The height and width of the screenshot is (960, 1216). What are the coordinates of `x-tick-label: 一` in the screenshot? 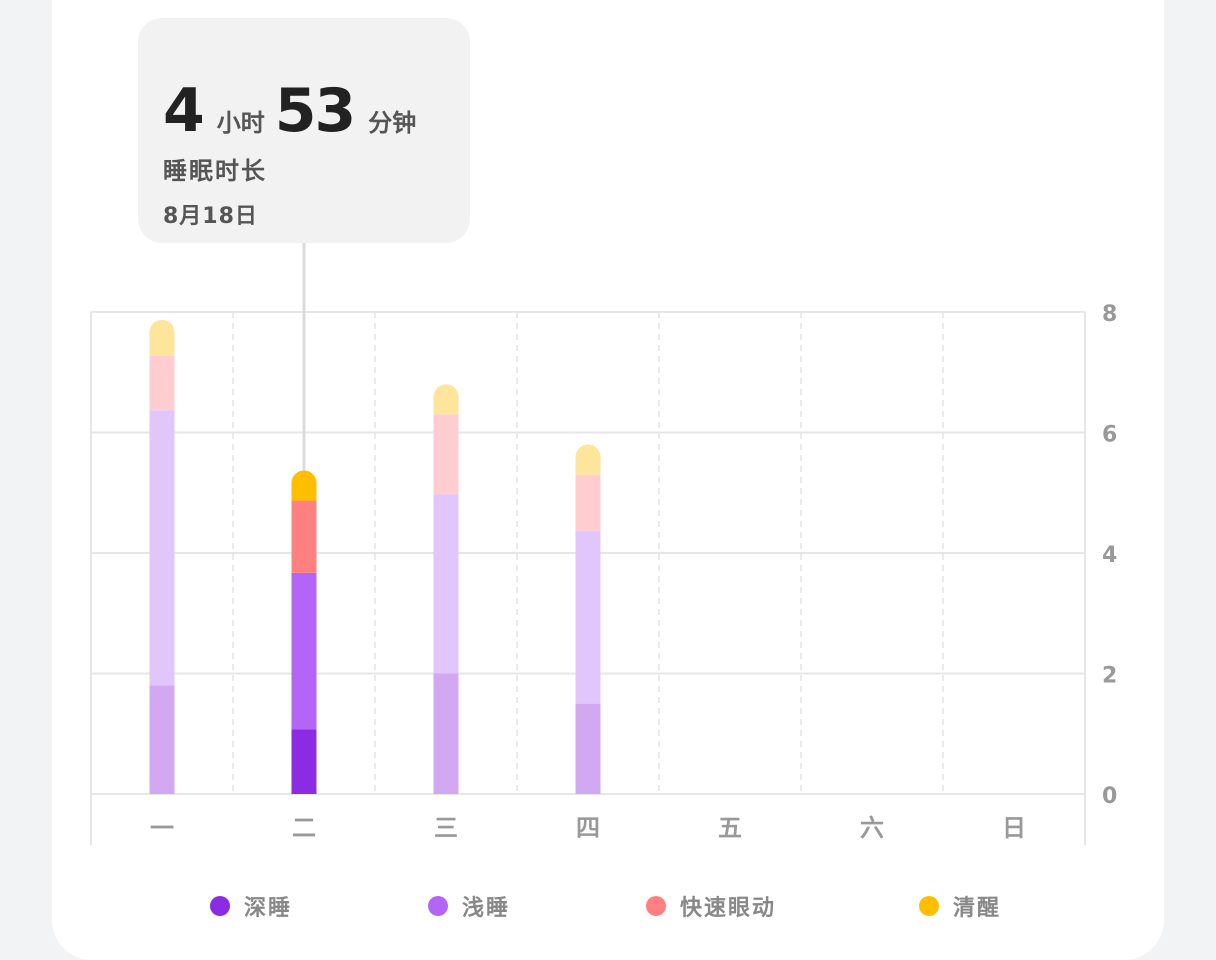 It's located at (162, 828).